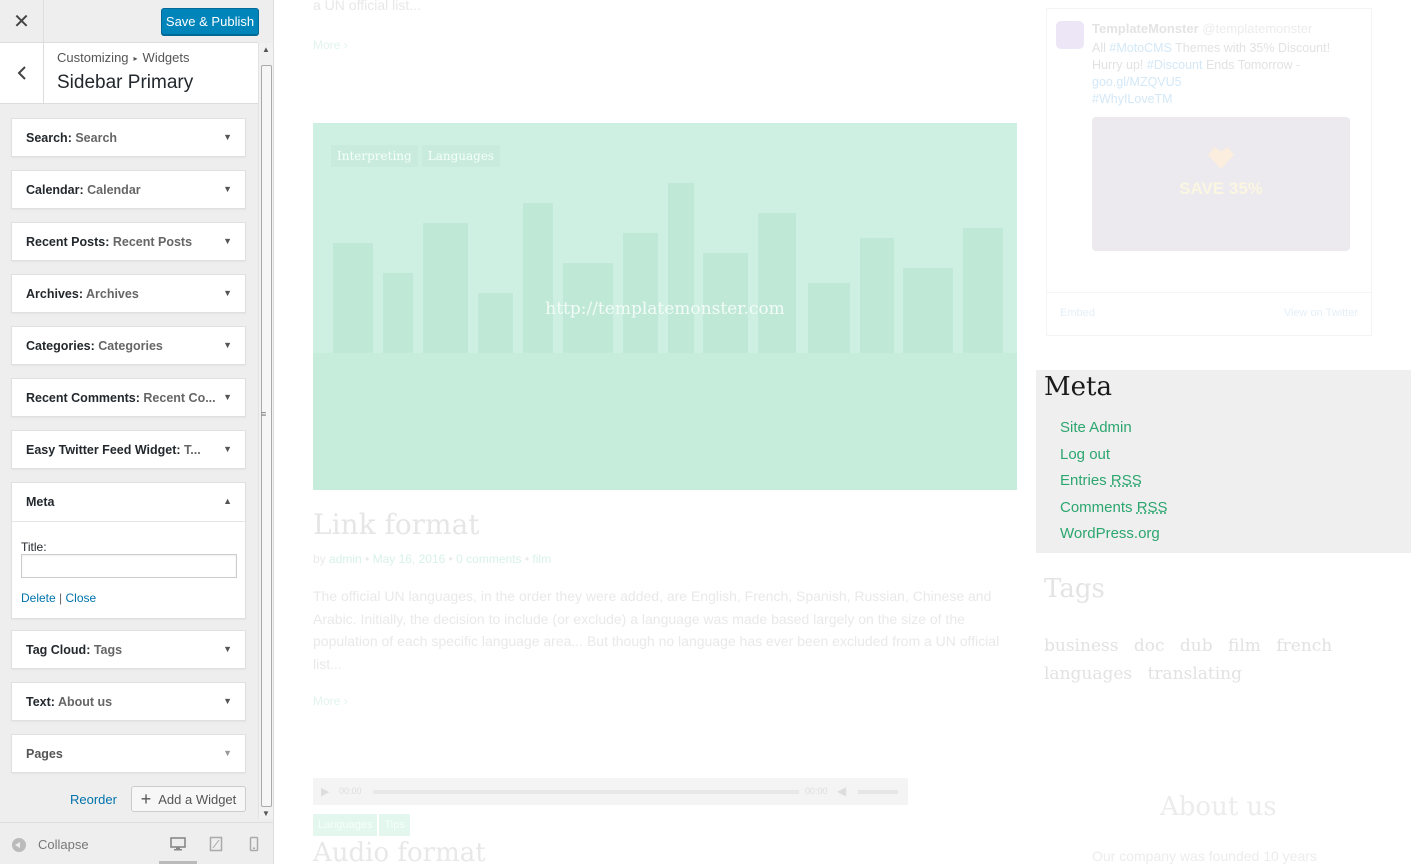 This screenshot has height=864, width=1419. I want to click on tweet-image: SAVE 35%, so click(1221, 184).